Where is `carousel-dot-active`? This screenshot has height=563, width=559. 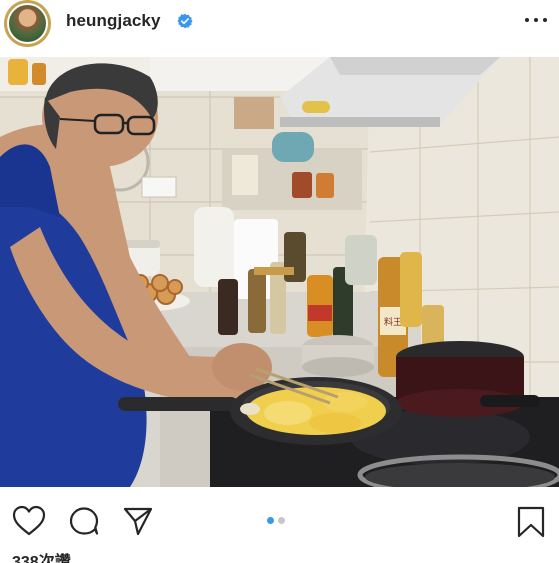
carousel-dot-active is located at coordinates (270, 520).